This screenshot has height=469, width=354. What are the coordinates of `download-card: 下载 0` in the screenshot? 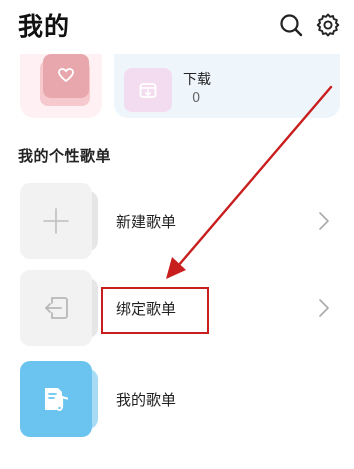 It's located at (227, 86).